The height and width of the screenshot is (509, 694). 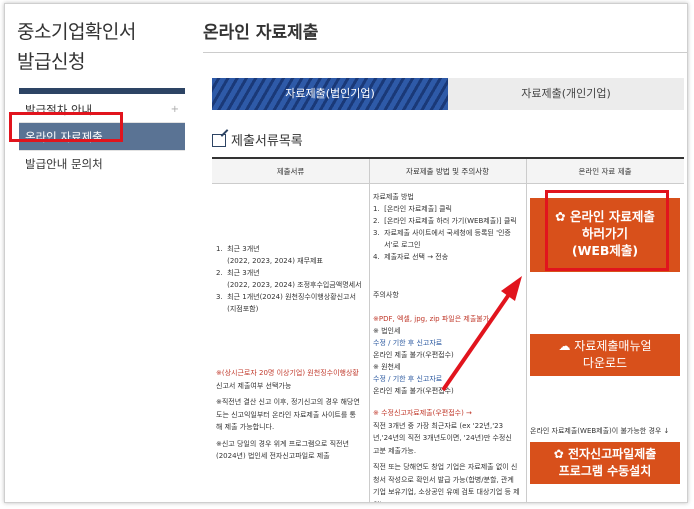 I want to click on red-arrow-annotation, so click(x=481, y=334).